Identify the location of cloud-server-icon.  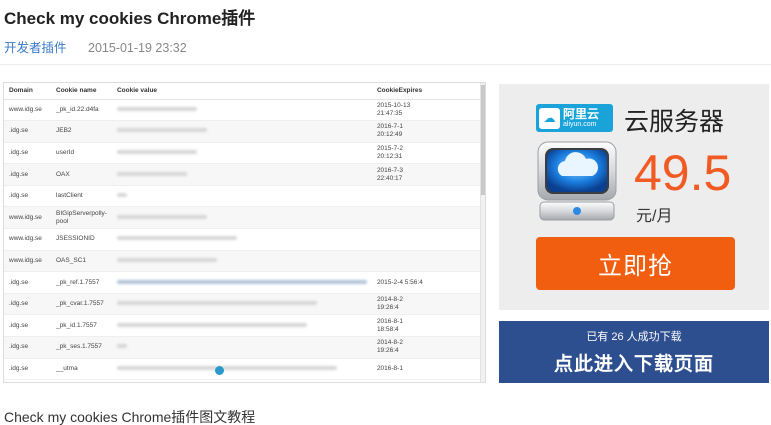
(577, 181).